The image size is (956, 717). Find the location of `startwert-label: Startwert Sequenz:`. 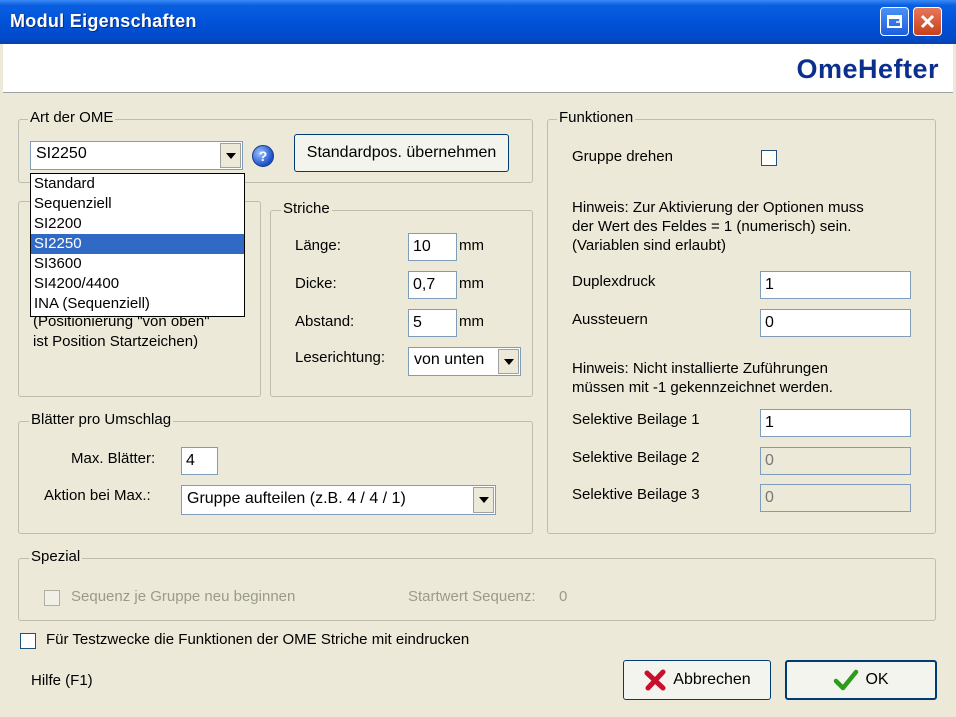

startwert-label: Startwert Sequenz: is located at coordinates (472, 596).